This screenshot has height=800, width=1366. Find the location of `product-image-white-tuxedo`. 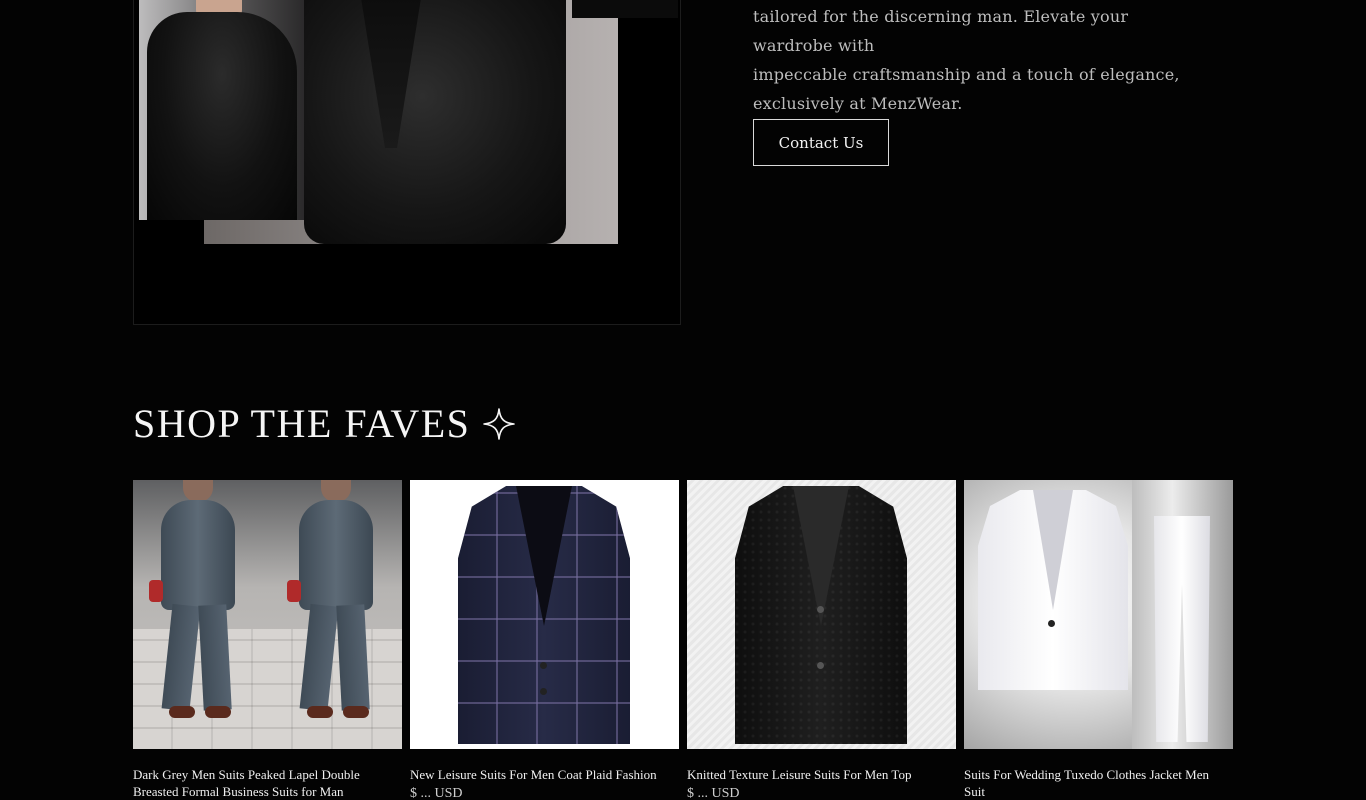

product-image-white-tuxedo is located at coordinates (1098, 614).